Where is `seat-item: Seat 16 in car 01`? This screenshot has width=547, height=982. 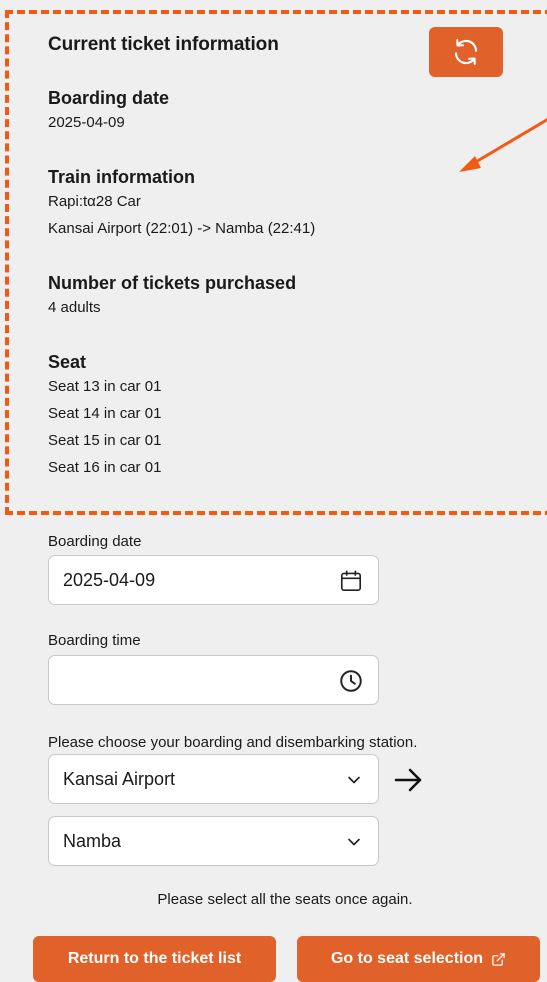 seat-item: Seat 16 in car 01 is located at coordinates (105, 467).